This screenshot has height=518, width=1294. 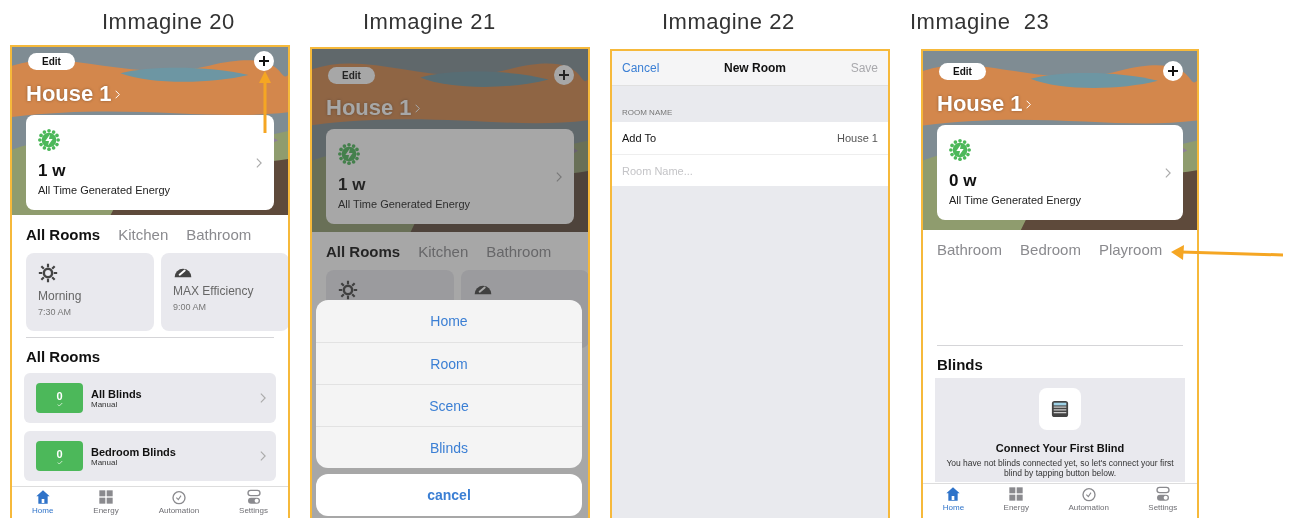 What do you see at coordinates (134, 451) in the screenshot?
I see `blind-name: Bedroom Blinds` at bounding box center [134, 451].